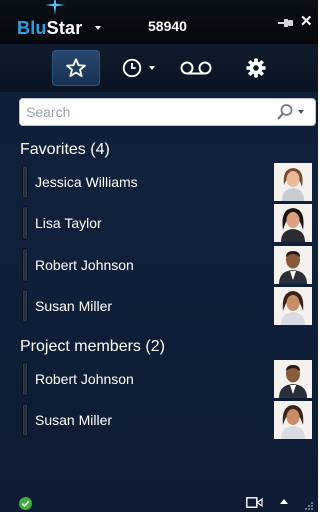 Image resolution: width=320 pixels, height=512 pixels. What do you see at coordinates (306, 22) in the screenshot?
I see `close-button: ✕` at bounding box center [306, 22].